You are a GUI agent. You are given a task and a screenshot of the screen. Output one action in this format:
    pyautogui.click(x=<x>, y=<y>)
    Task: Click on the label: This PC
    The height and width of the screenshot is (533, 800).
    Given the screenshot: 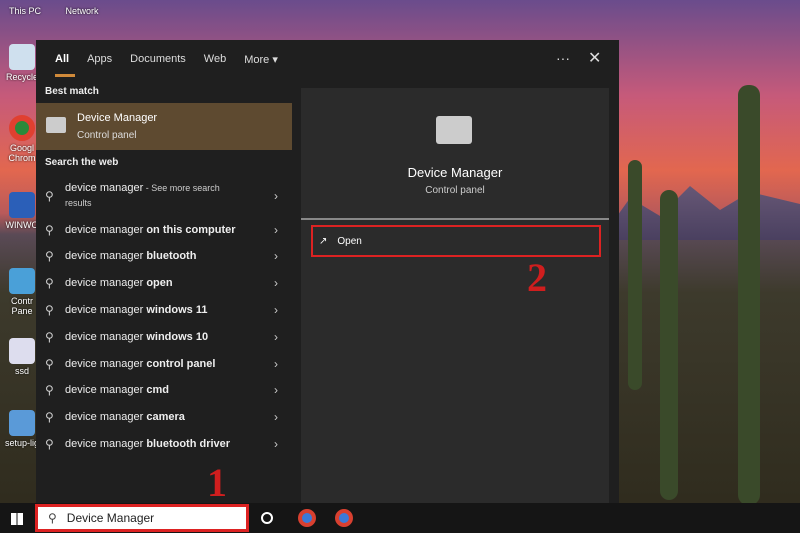 What is the action you would take?
    pyautogui.click(x=24, y=11)
    